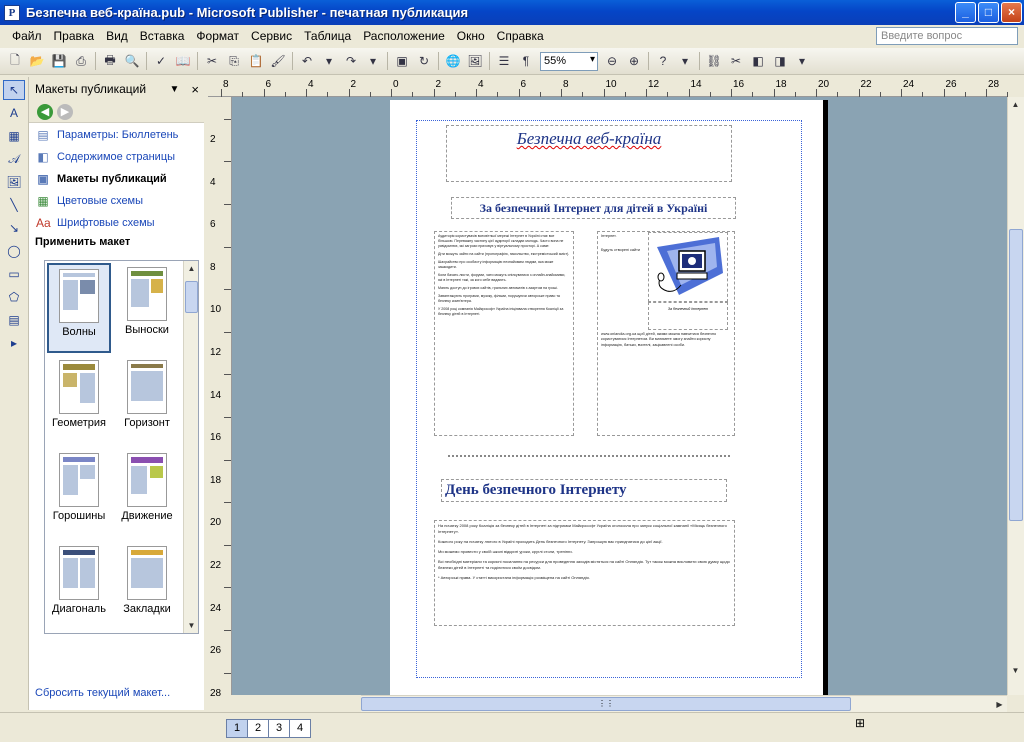 Image resolution: width=1024 pixels, height=742 pixels. Describe the element at coordinates (147, 308) in the screenshot. I see `design-thumb-vynosky: Выноски` at that location.